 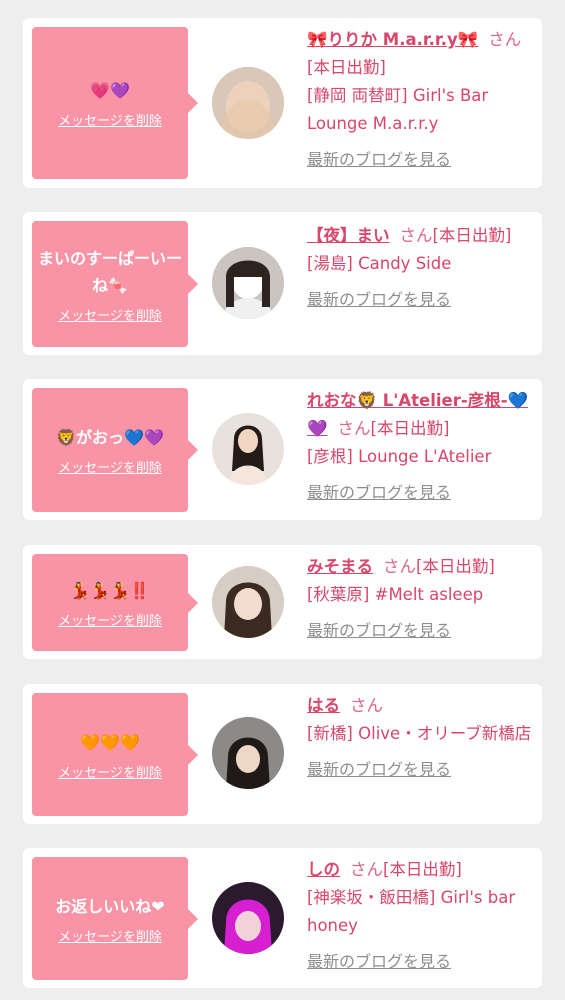 What do you see at coordinates (399, 456) in the screenshot?
I see `shop-name: [彦根] Lounge L'Atelier` at bounding box center [399, 456].